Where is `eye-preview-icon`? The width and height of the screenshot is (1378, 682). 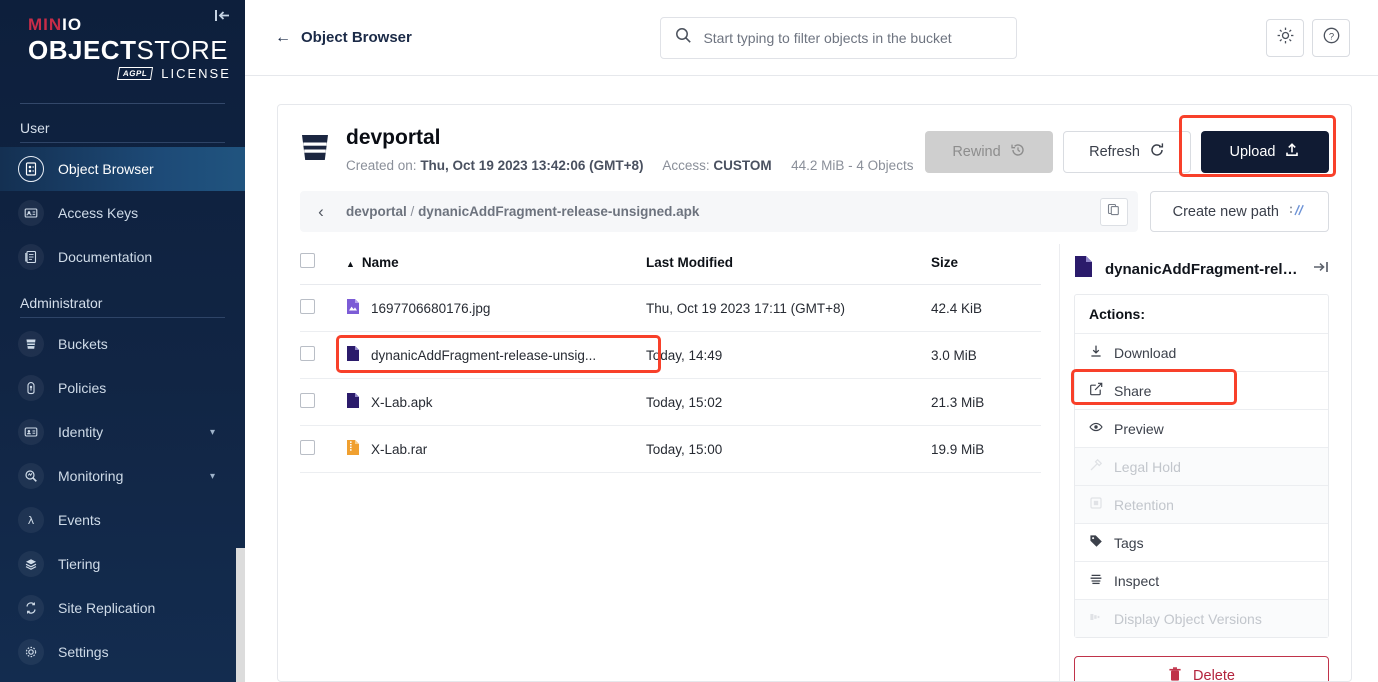 eye-preview-icon is located at coordinates (1096, 428).